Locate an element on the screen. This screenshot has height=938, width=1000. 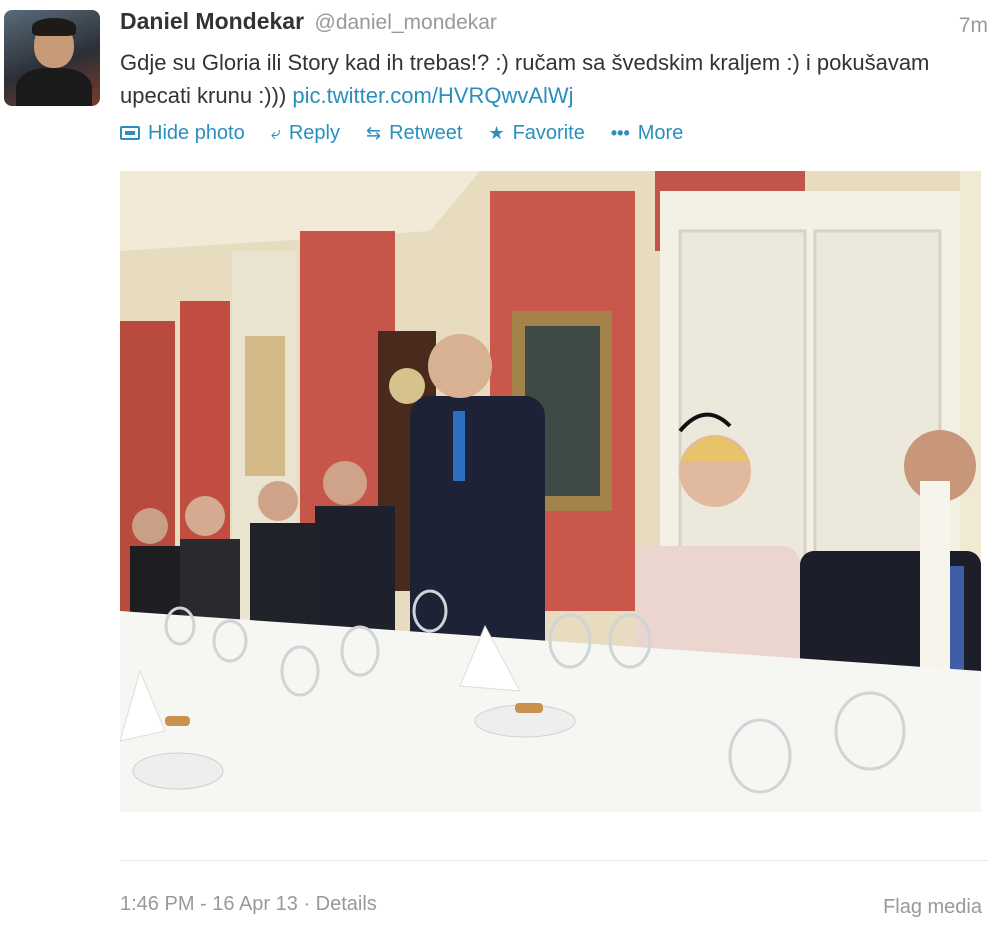
tweet-header: Daniel Mondekar @daniel_mondekar 7m is located at coordinates (554, 23).